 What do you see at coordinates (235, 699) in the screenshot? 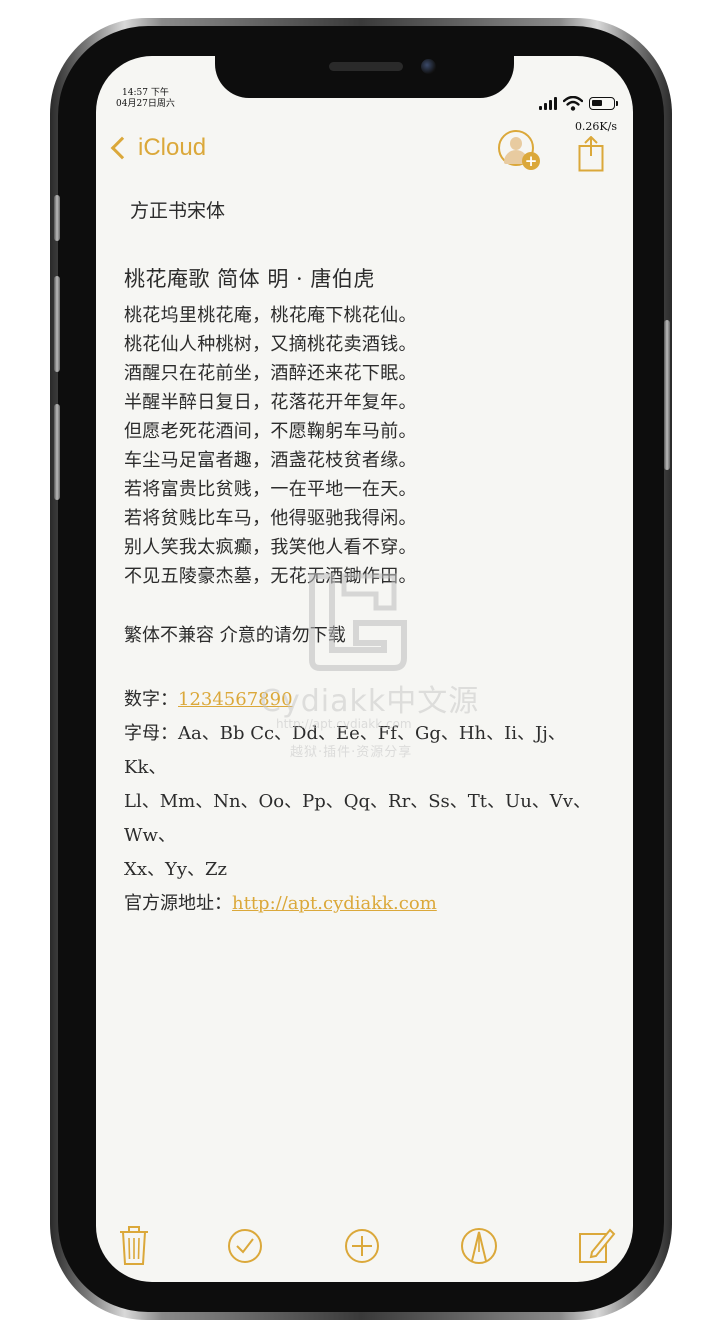
I see `digits-link: 1234567890` at bounding box center [235, 699].